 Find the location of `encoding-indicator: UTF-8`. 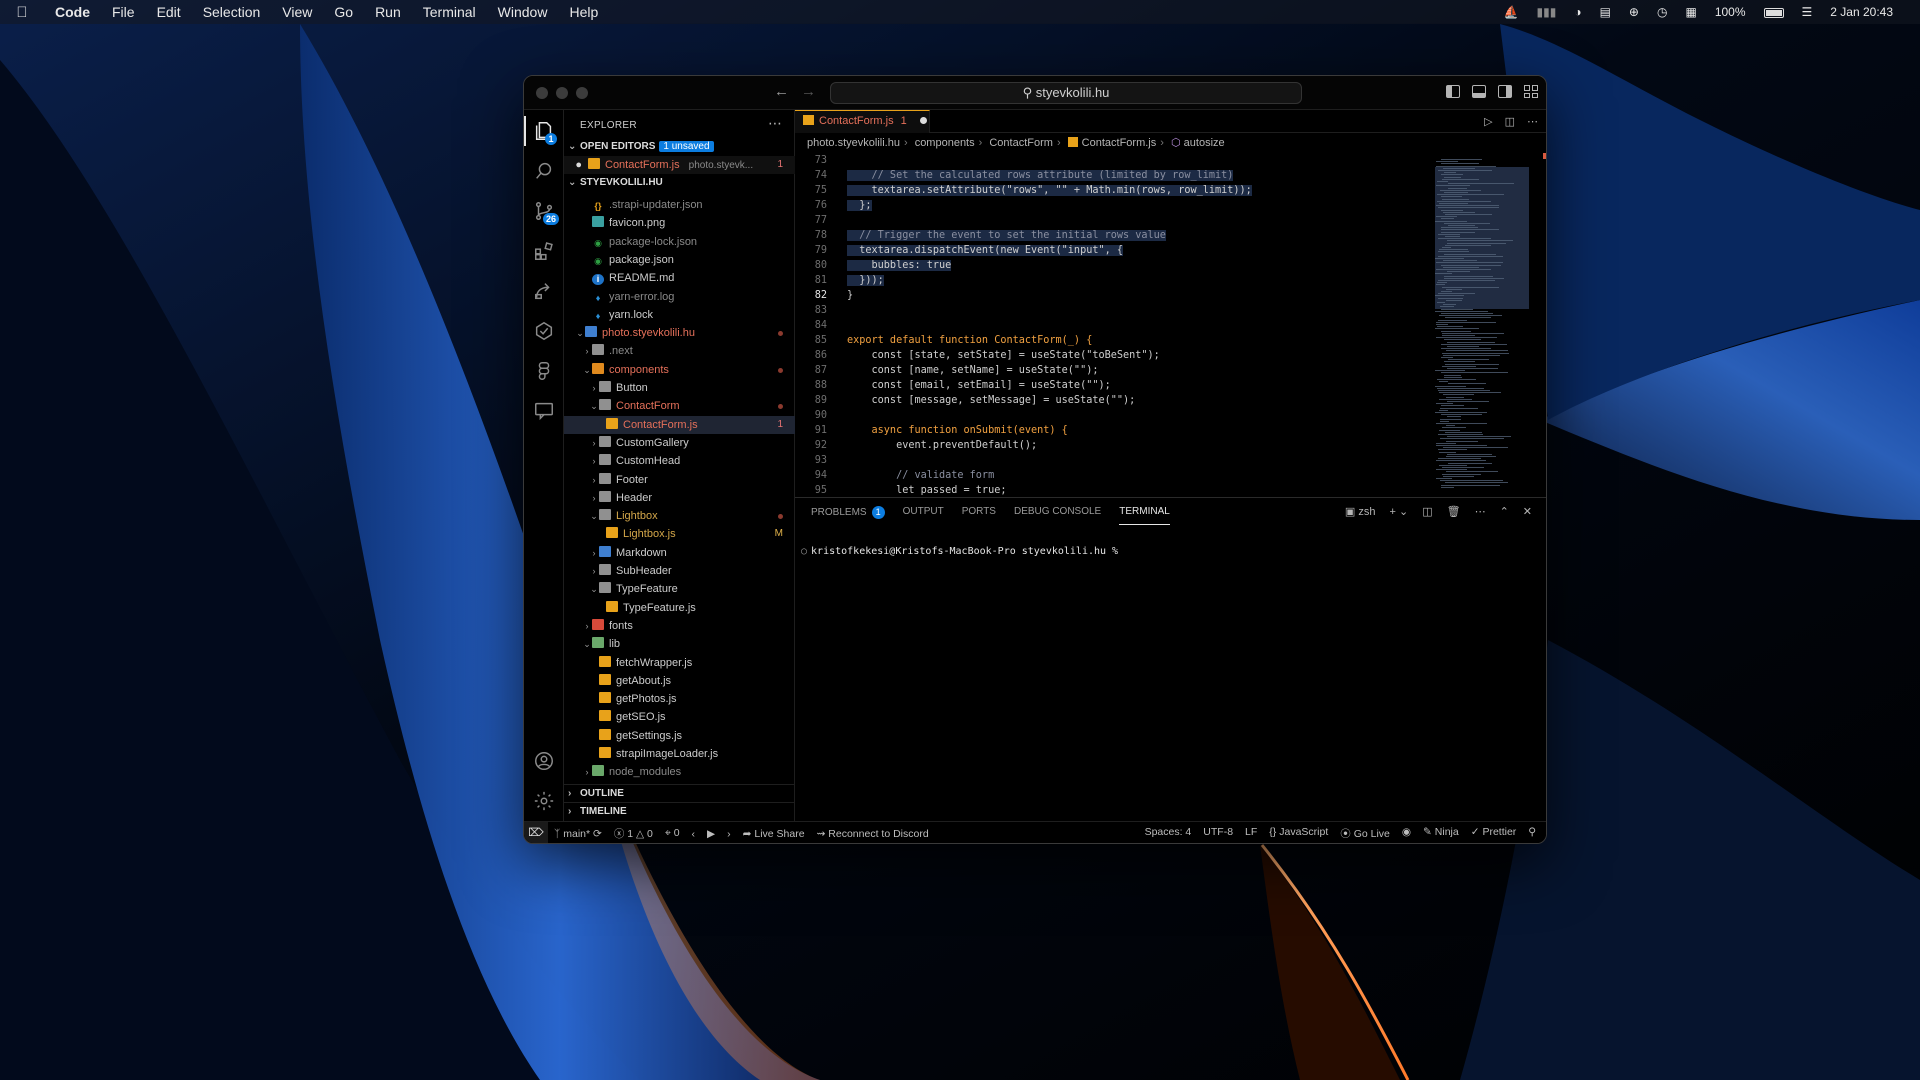

encoding-indicator: UTF-8 is located at coordinates (1218, 833).